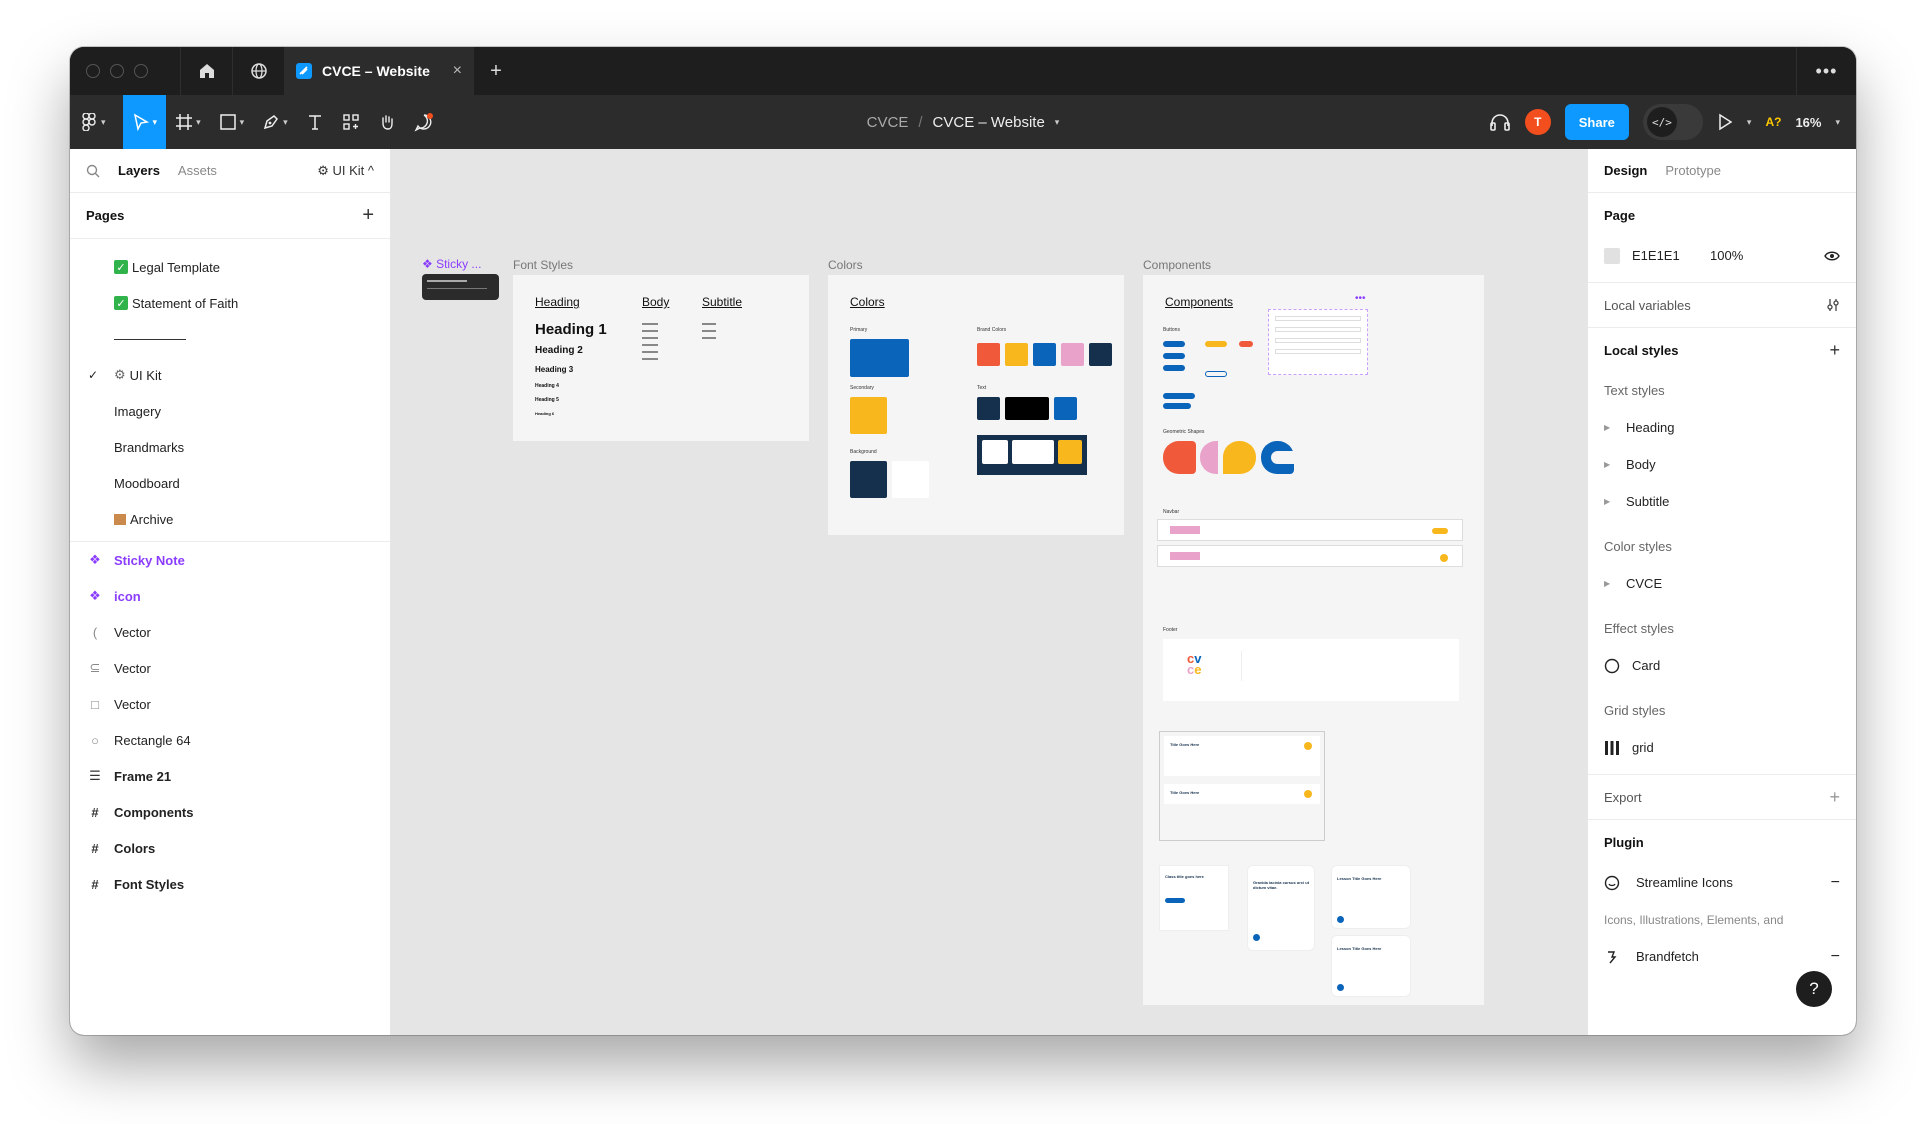  I want to click on page-opacity-value: 100%, so click(1726, 255).